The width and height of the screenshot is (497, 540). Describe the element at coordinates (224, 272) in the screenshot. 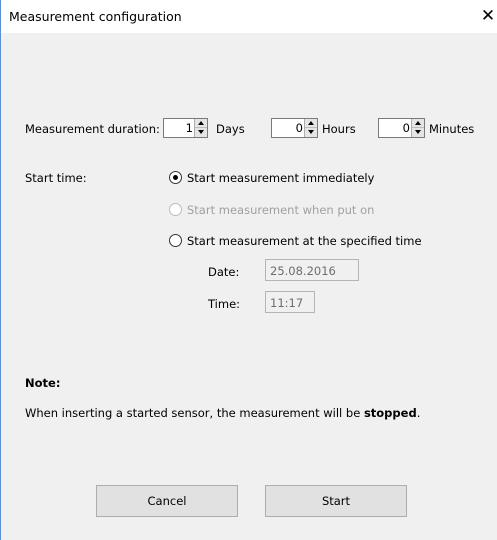

I see `date-label: Date:` at that location.